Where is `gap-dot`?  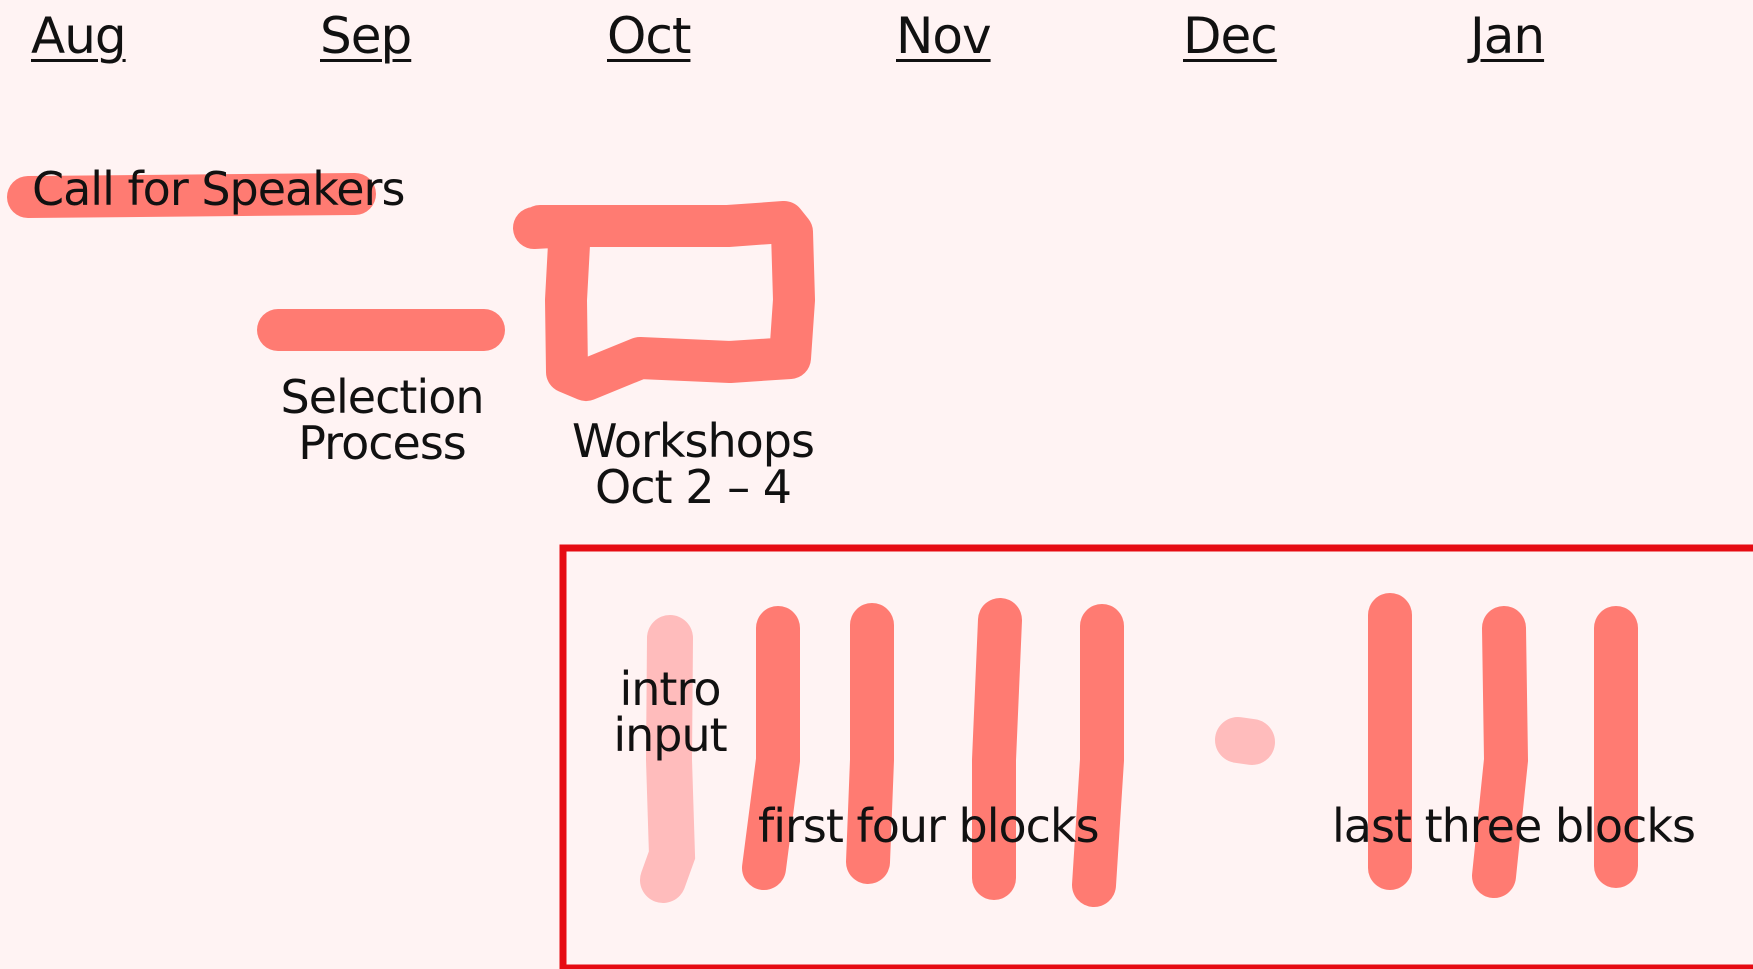
gap-dot is located at coordinates (1245, 741).